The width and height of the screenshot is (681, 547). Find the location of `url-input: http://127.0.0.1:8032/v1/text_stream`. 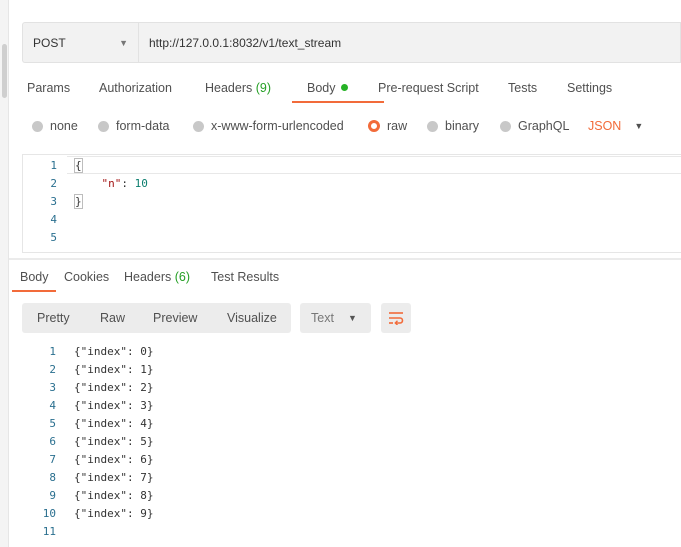

url-input: http://127.0.0.1:8032/v1/text_stream is located at coordinates (409, 42).